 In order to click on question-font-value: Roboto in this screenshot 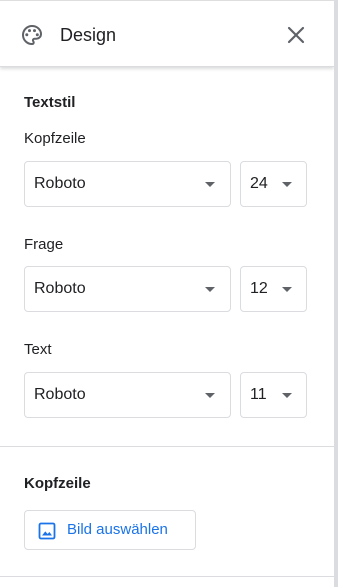, I will do `click(60, 288)`.